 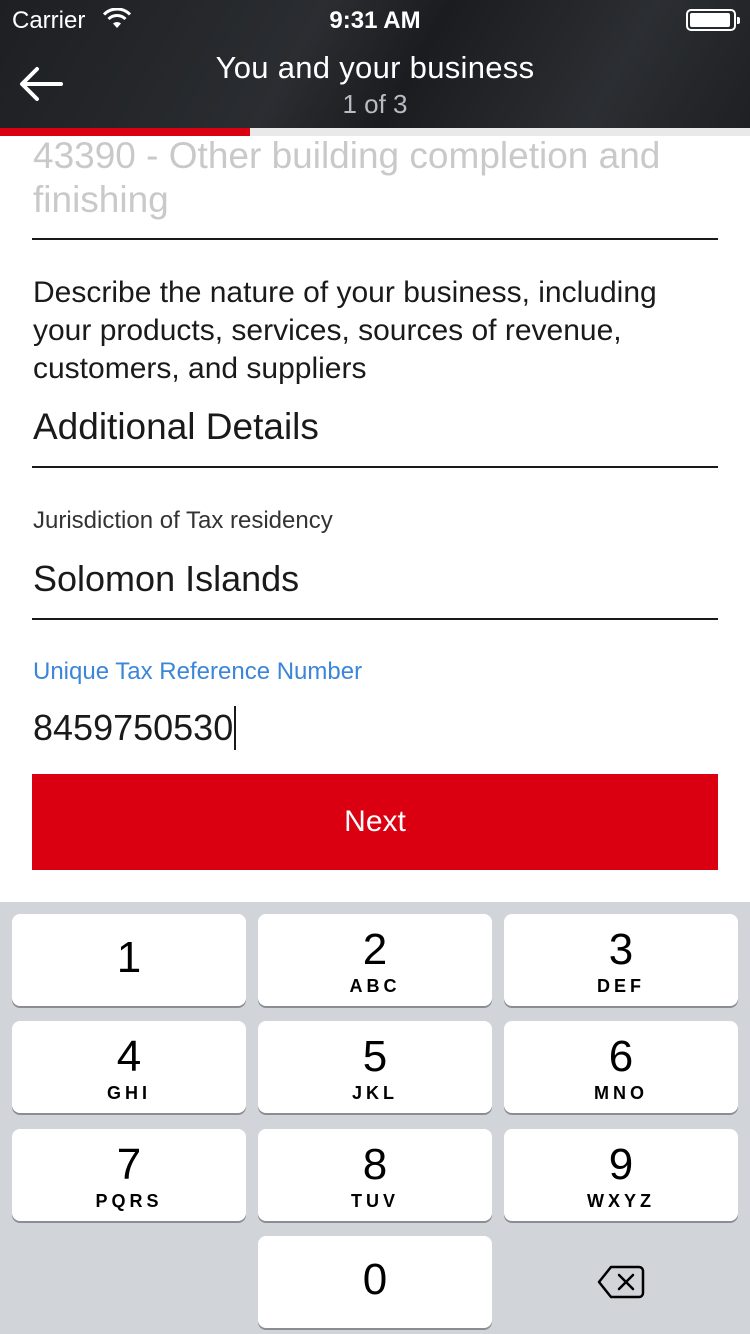 What do you see at coordinates (183, 520) in the screenshot?
I see `tax-residency-label: Jurisdiction of Tax residency` at bounding box center [183, 520].